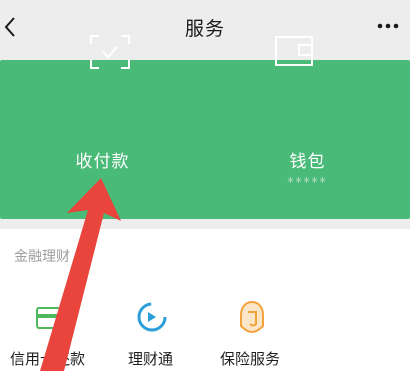 The width and height of the screenshot is (410, 379). Describe the element at coordinates (294, 51) in the screenshot. I see `wallet-icon` at that location.